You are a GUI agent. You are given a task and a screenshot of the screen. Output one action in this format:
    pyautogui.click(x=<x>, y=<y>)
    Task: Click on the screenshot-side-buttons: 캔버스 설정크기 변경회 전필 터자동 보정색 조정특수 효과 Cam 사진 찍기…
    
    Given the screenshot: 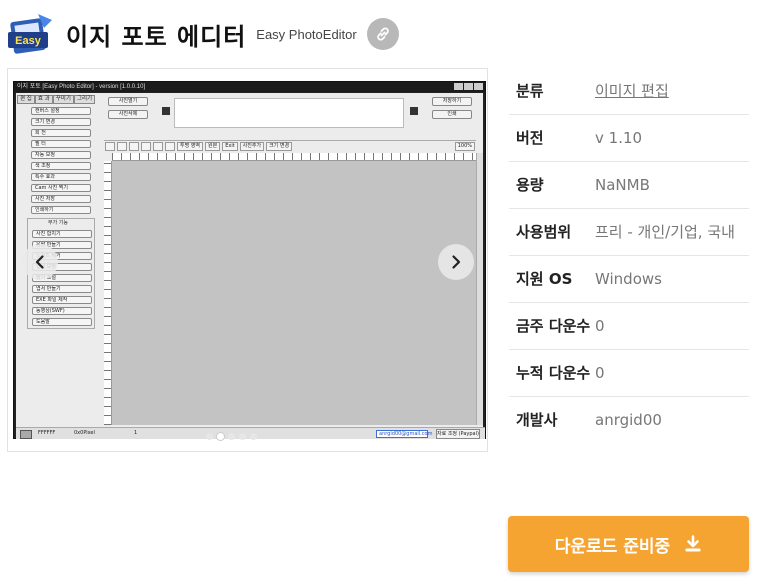 What is the action you would take?
    pyautogui.click(x=58, y=160)
    